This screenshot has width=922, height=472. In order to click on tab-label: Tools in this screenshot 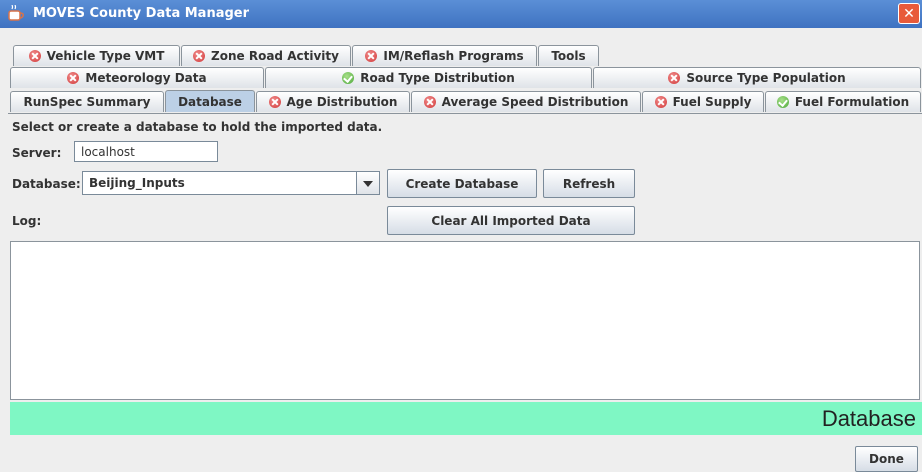, I will do `click(568, 56)`.